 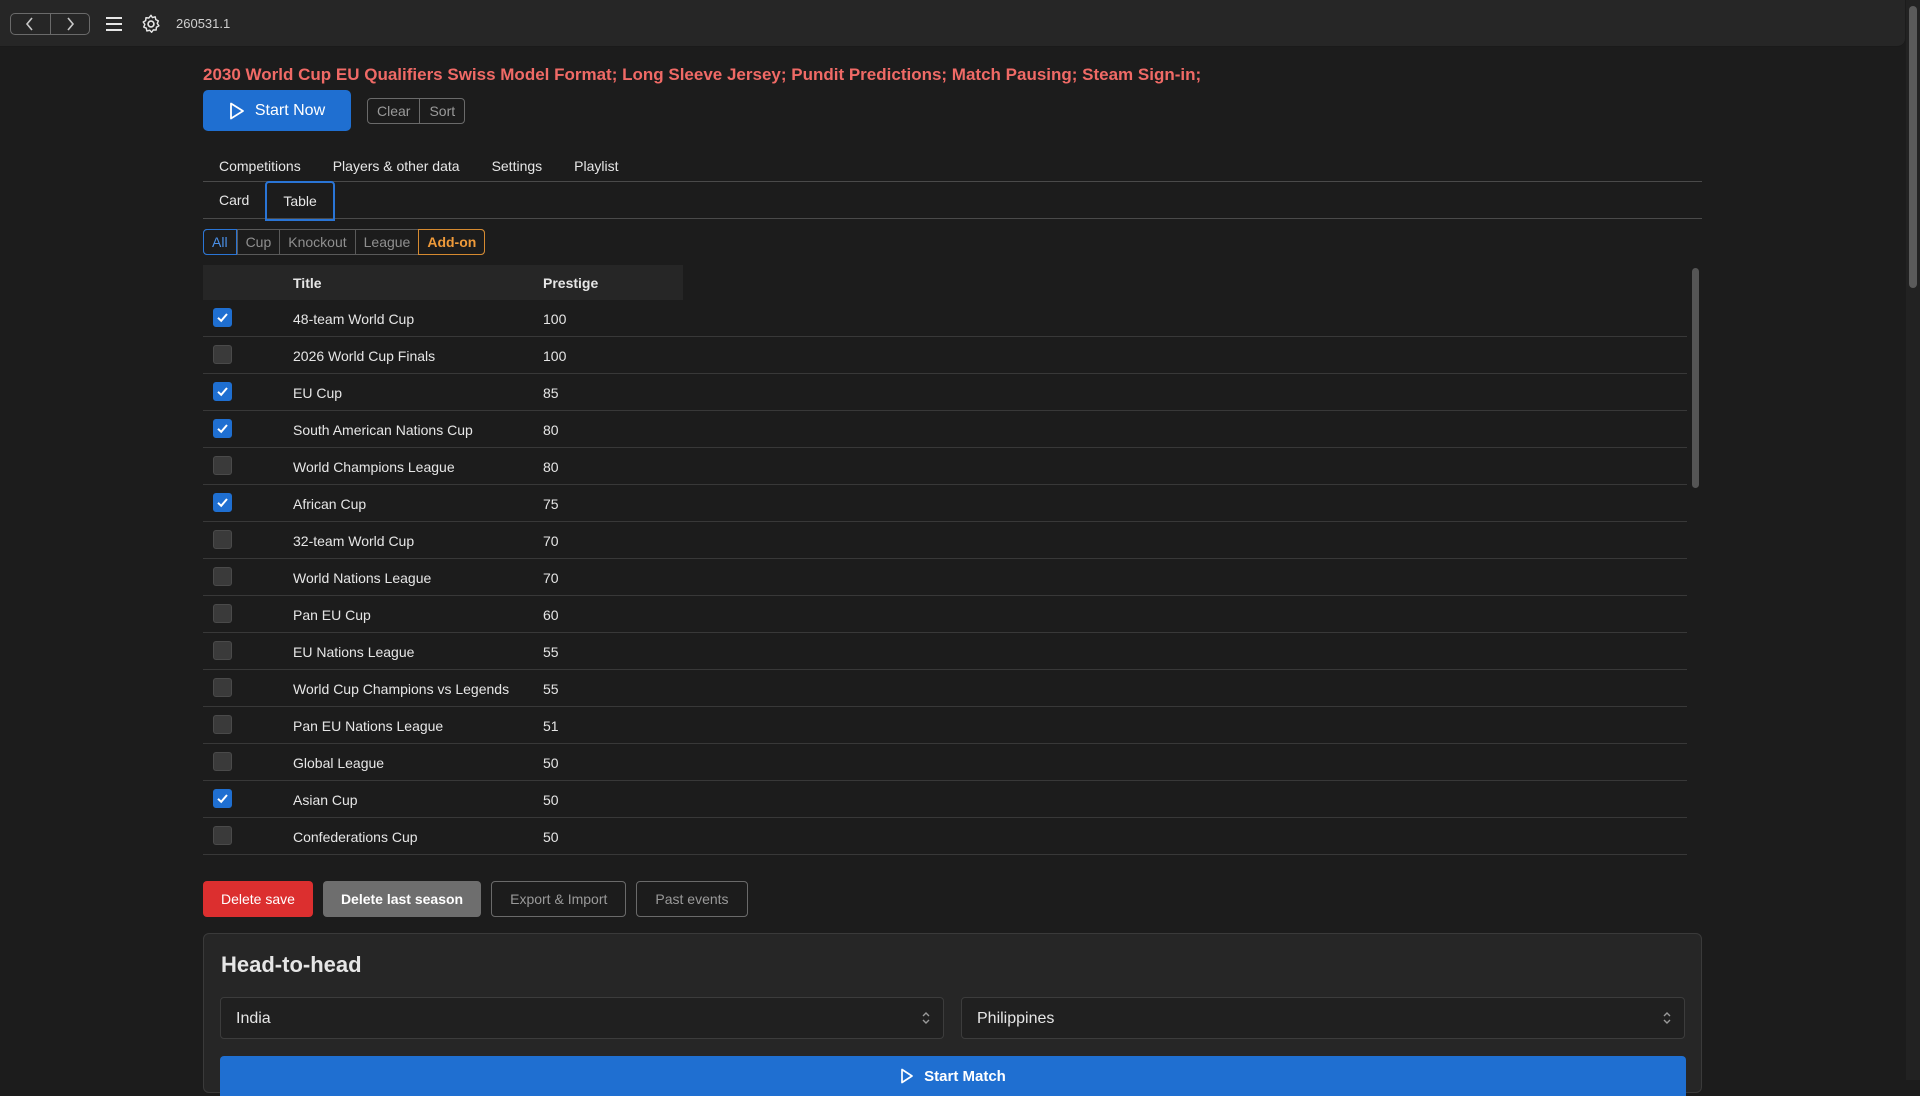 What do you see at coordinates (1913, 147) in the screenshot?
I see `page-scrollbar-thumb` at bounding box center [1913, 147].